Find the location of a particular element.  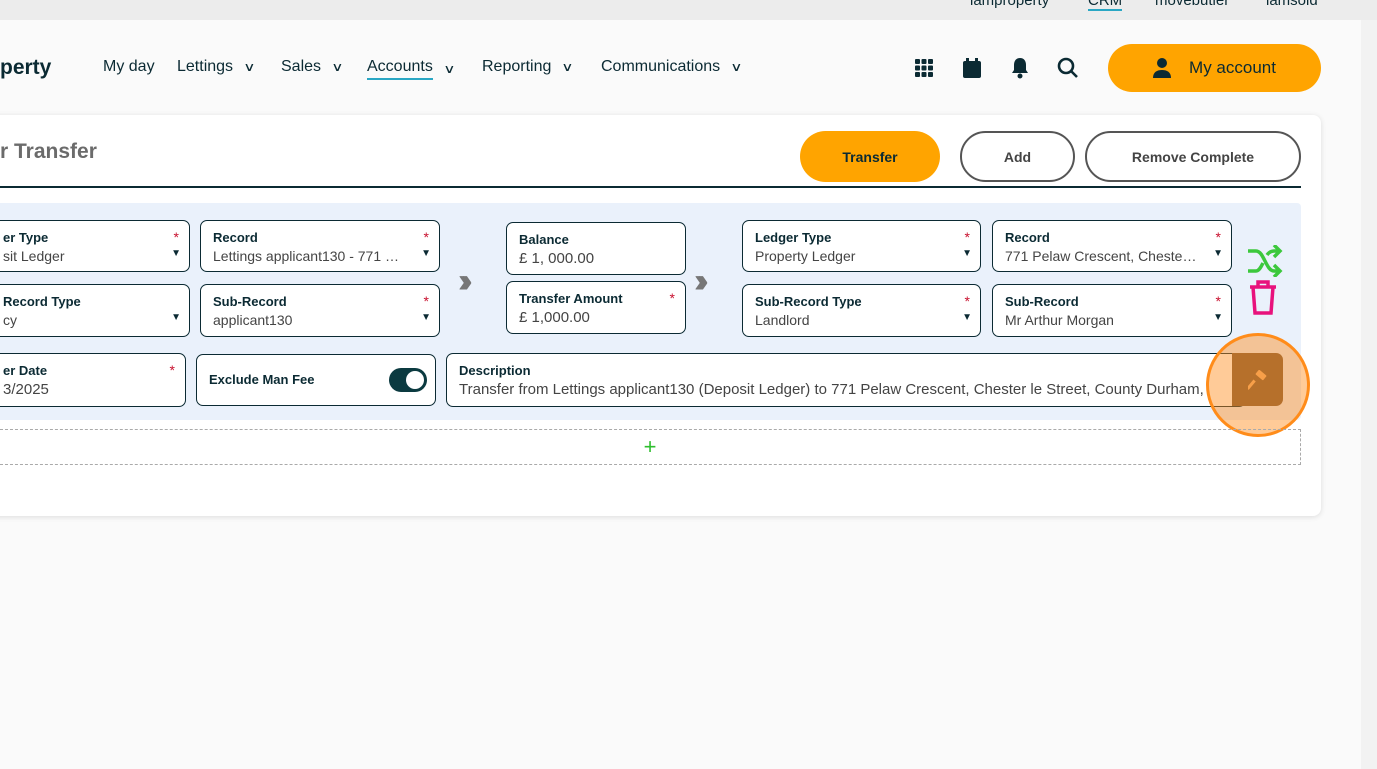

field-label: Sub-Record Type is located at coordinates (808, 301).